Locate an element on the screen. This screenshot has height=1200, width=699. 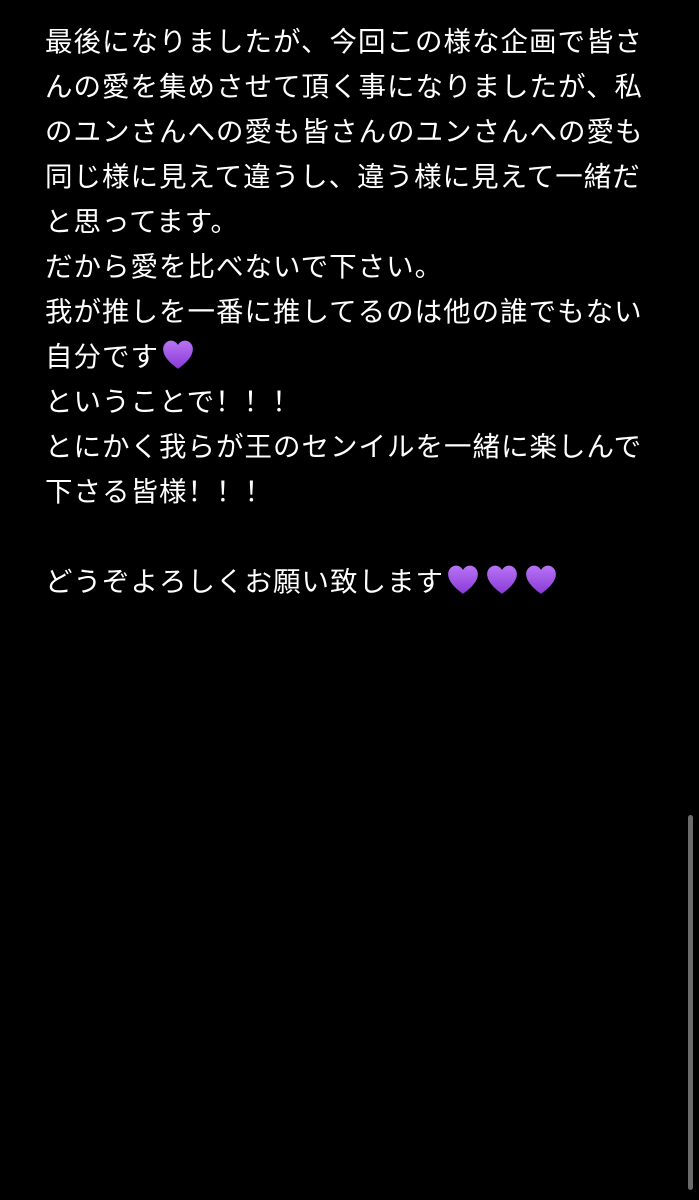
note-line: のユンさんへの愛も皆さんのユンさんへの愛も is located at coordinates (344, 132).